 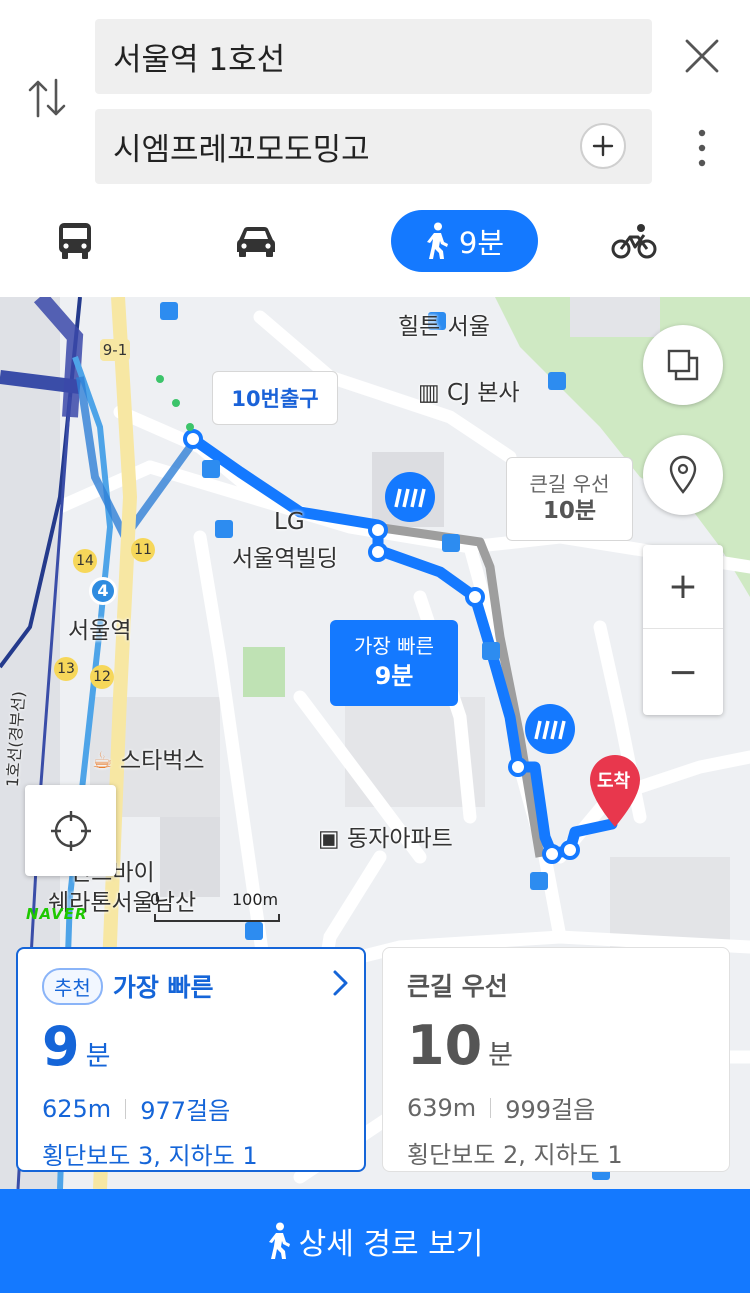 What do you see at coordinates (550, 1110) in the screenshot?
I see `route-steps: 999걸음` at bounding box center [550, 1110].